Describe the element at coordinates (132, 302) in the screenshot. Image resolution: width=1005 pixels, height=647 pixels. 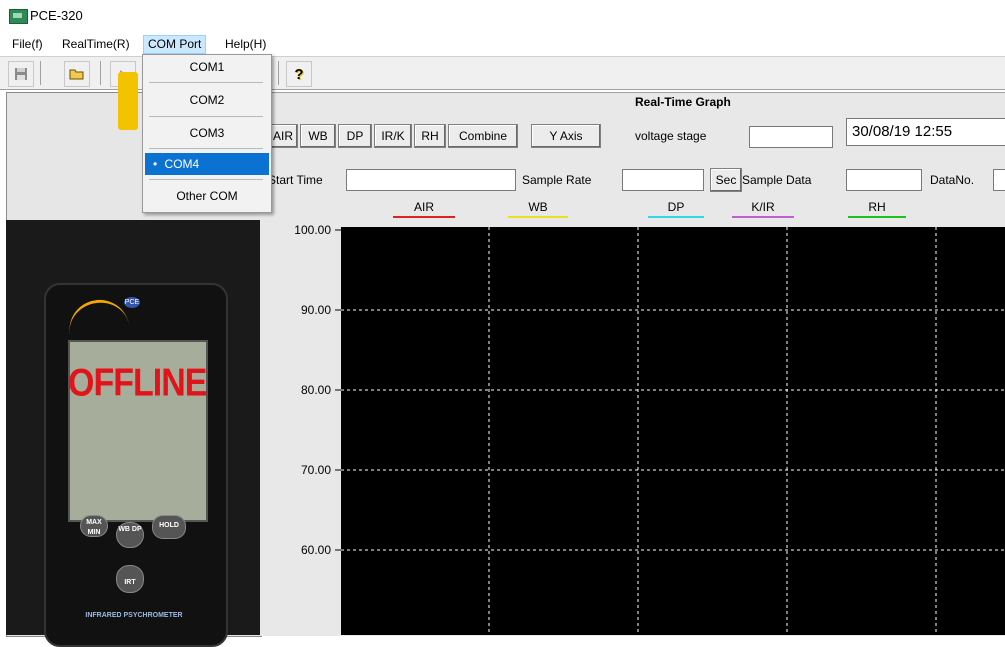
I see `brand-logo: PCE` at that location.